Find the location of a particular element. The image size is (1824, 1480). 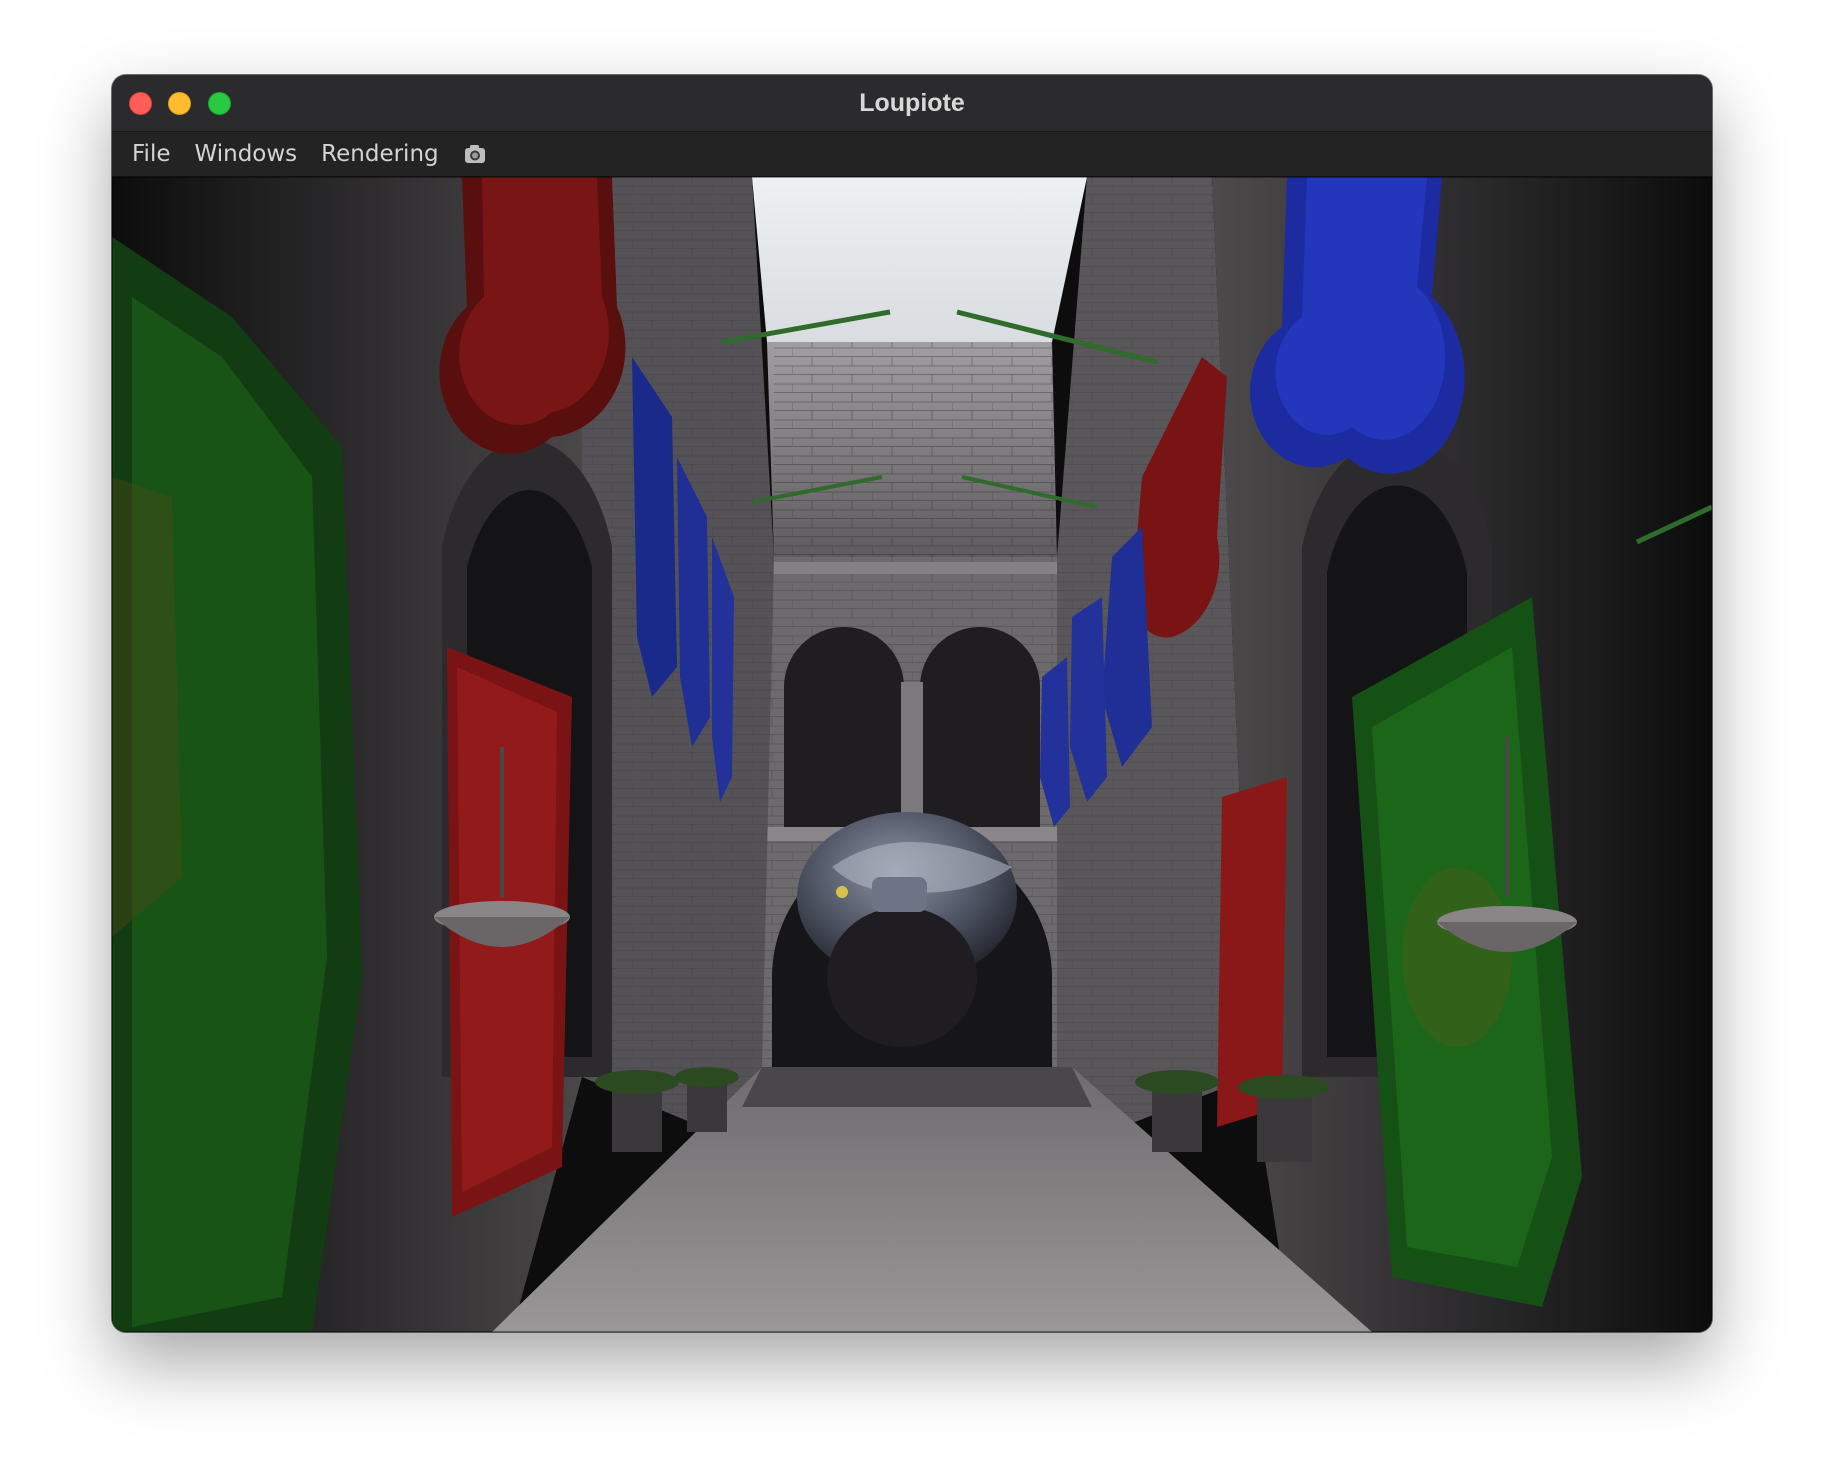

menu-bar: File Windows Rendering is located at coordinates (912, 154).